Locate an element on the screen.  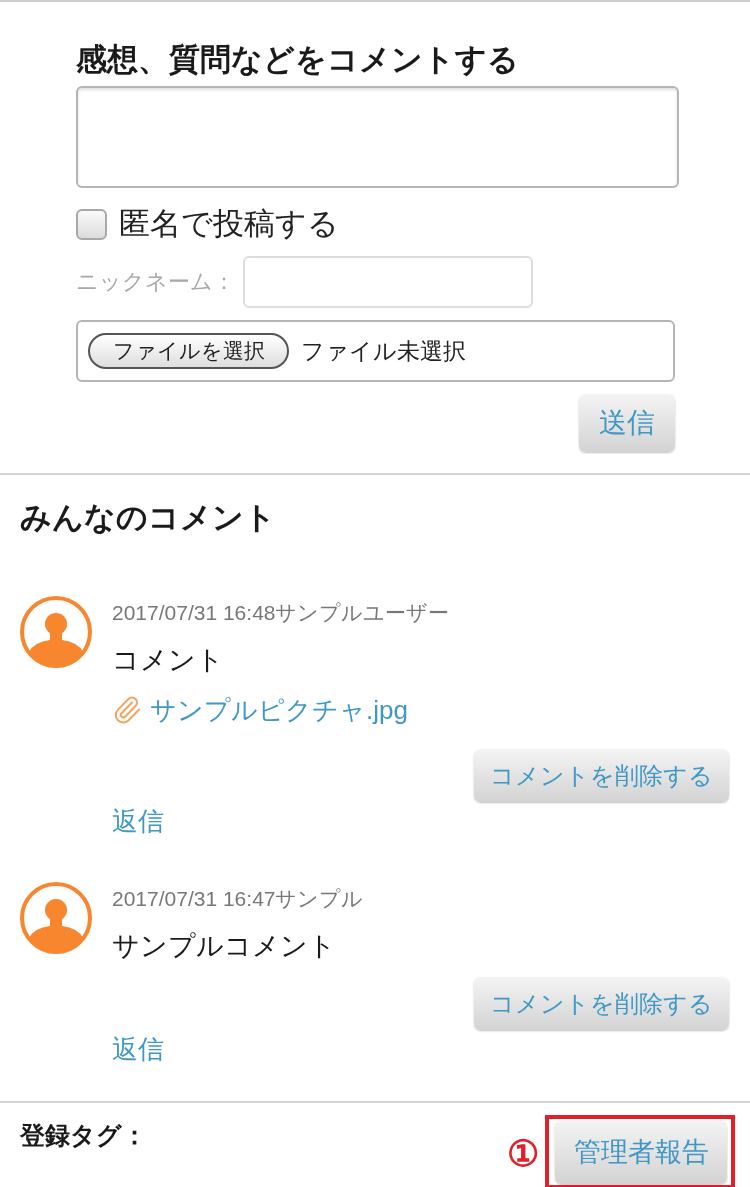
anonymous-checkbox is located at coordinates (91, 224).